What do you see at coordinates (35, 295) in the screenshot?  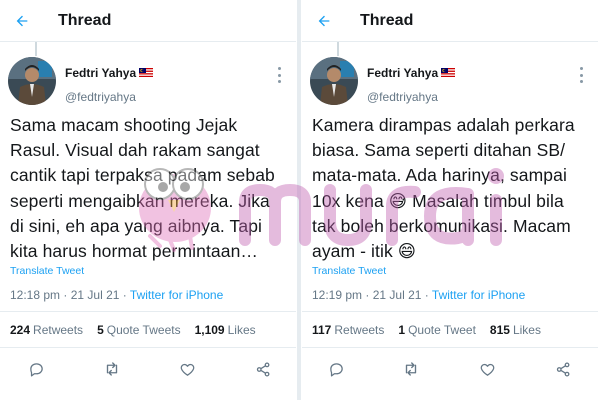 I see `tweet-time: 12:18 pm` at bounding box center [35, 295].